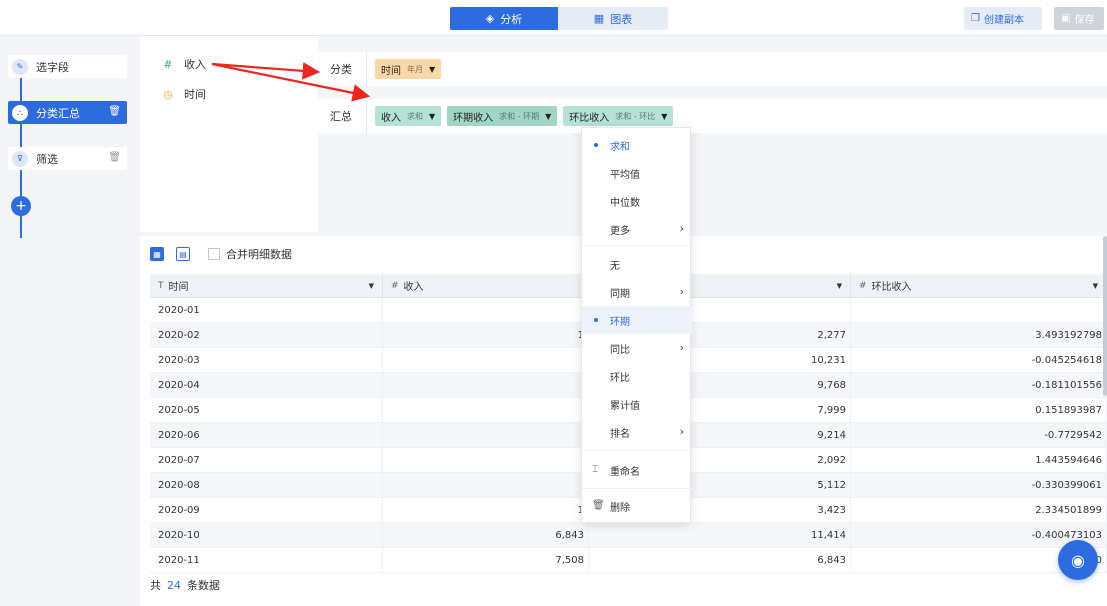 The height and width of the screenshot is (606, 1107). I want to click on clock-icon: ◷, so click(168, 94).